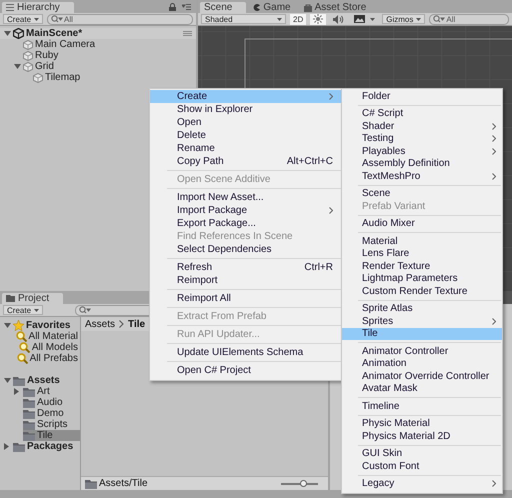 This screenshot has width=512, height=498. I want to click on menu-item: Testing, so click(422, 138).